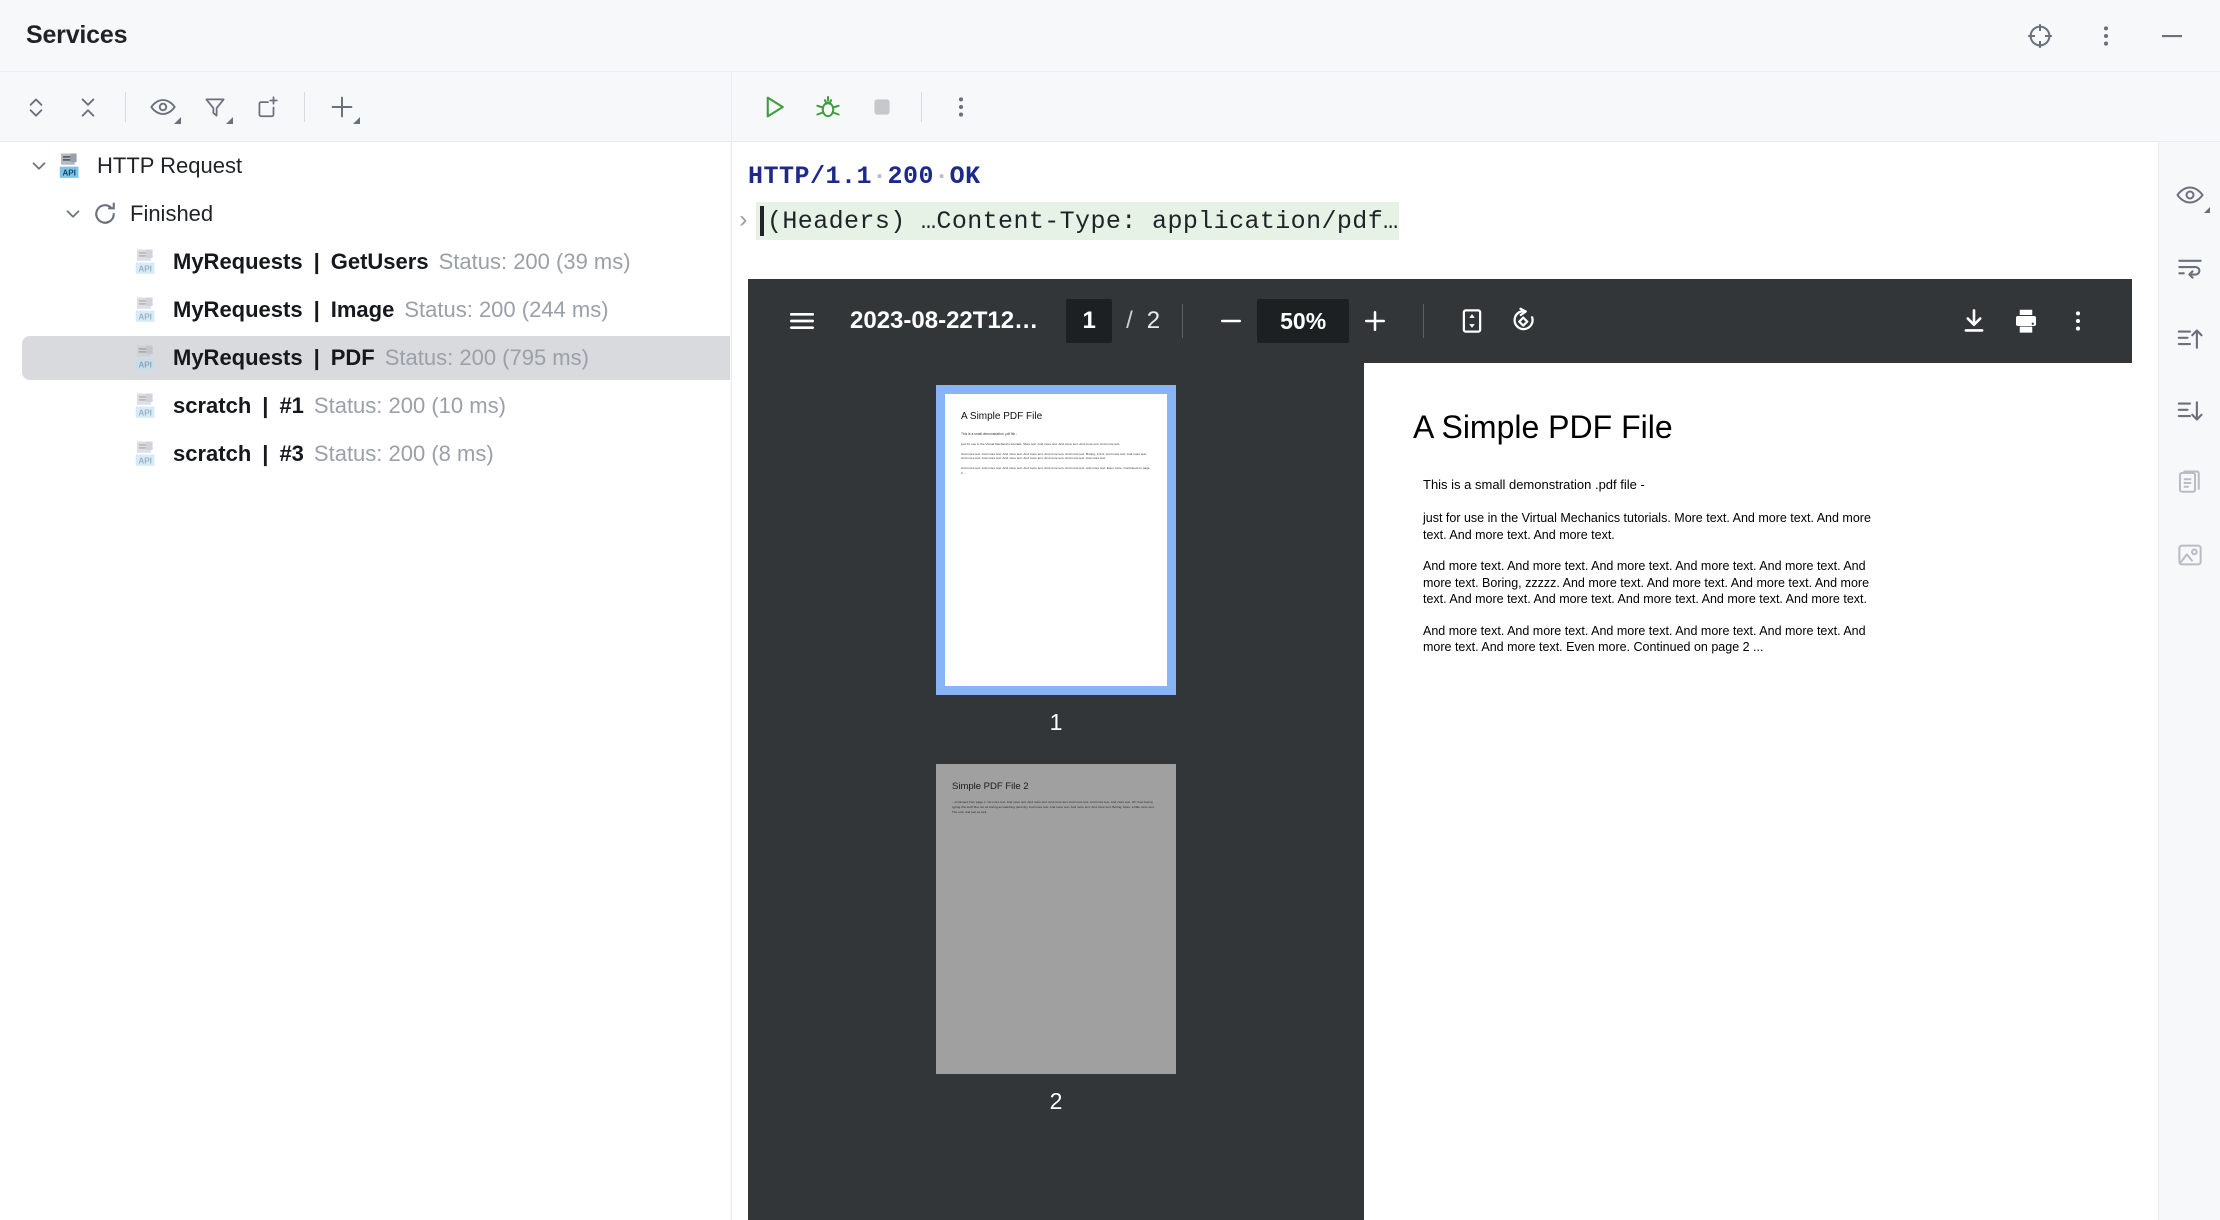  What do you see at coordinates (2172, 36) in the screenshot?
I see `minimize-icon` at bounding box center [2172, 36].